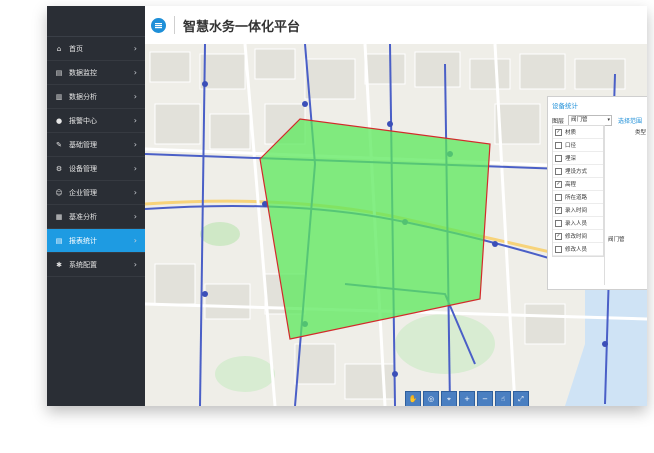 This screenshot has height=453, width=654. What do you see at coordinates (503, 398) in the screenshot?
I see `select-hand-icon: ☝` at bounding box center [503, 398].